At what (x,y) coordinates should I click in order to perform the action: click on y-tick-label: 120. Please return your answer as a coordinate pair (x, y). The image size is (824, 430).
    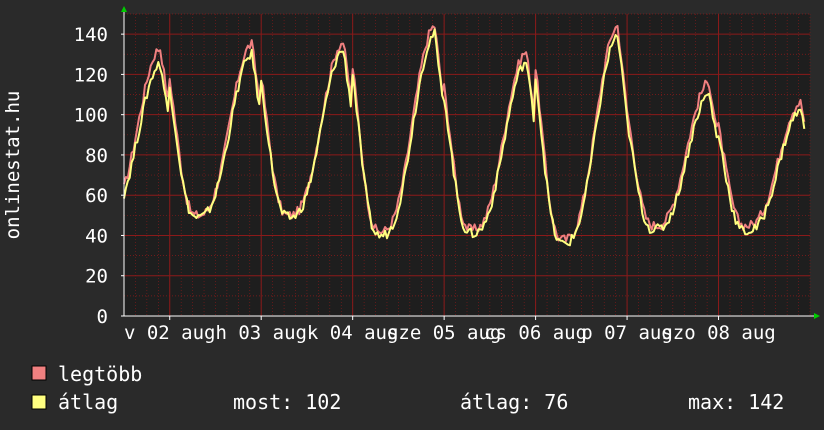
    Looking at the image, I should click on (91, 75).